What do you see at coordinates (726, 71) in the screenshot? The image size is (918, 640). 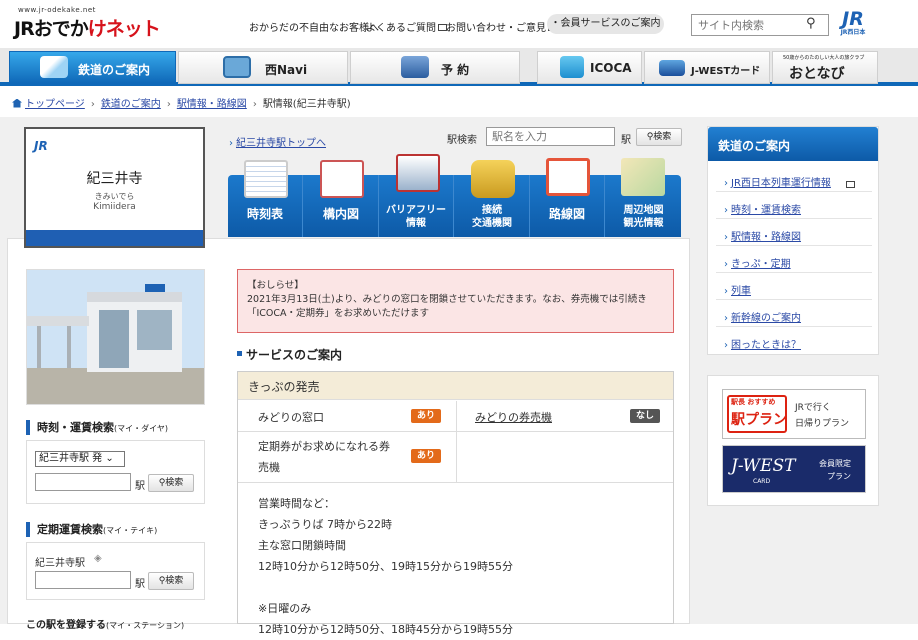 I see `nav-tab-label: J-WESTカード` at bounding box center [726, 71].